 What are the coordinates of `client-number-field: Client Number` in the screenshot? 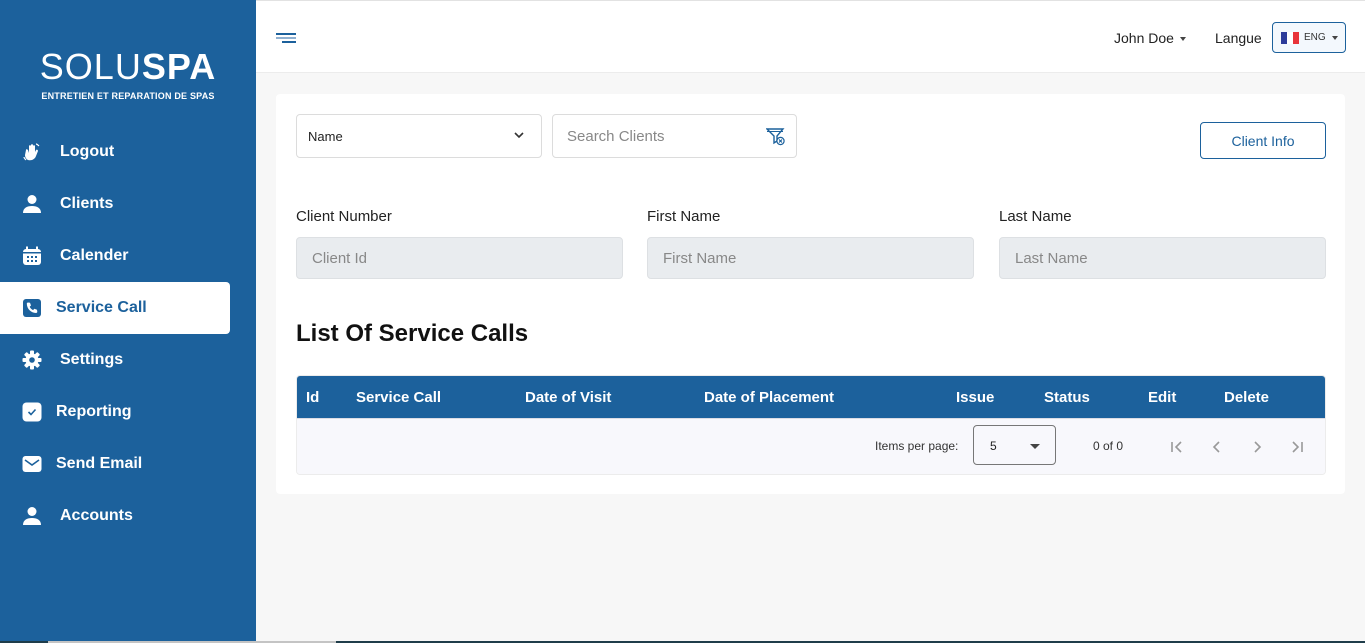 It's located at (459, 243).